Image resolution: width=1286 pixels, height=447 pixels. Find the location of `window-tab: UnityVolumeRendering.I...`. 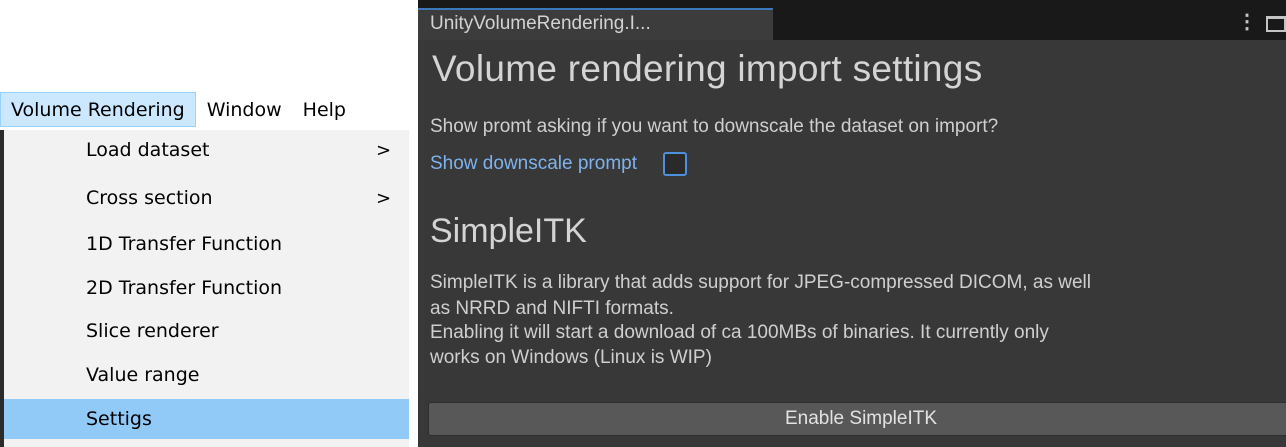

window-tab: UnityVolumeRendering.I... is located at coordinates (595, 24).